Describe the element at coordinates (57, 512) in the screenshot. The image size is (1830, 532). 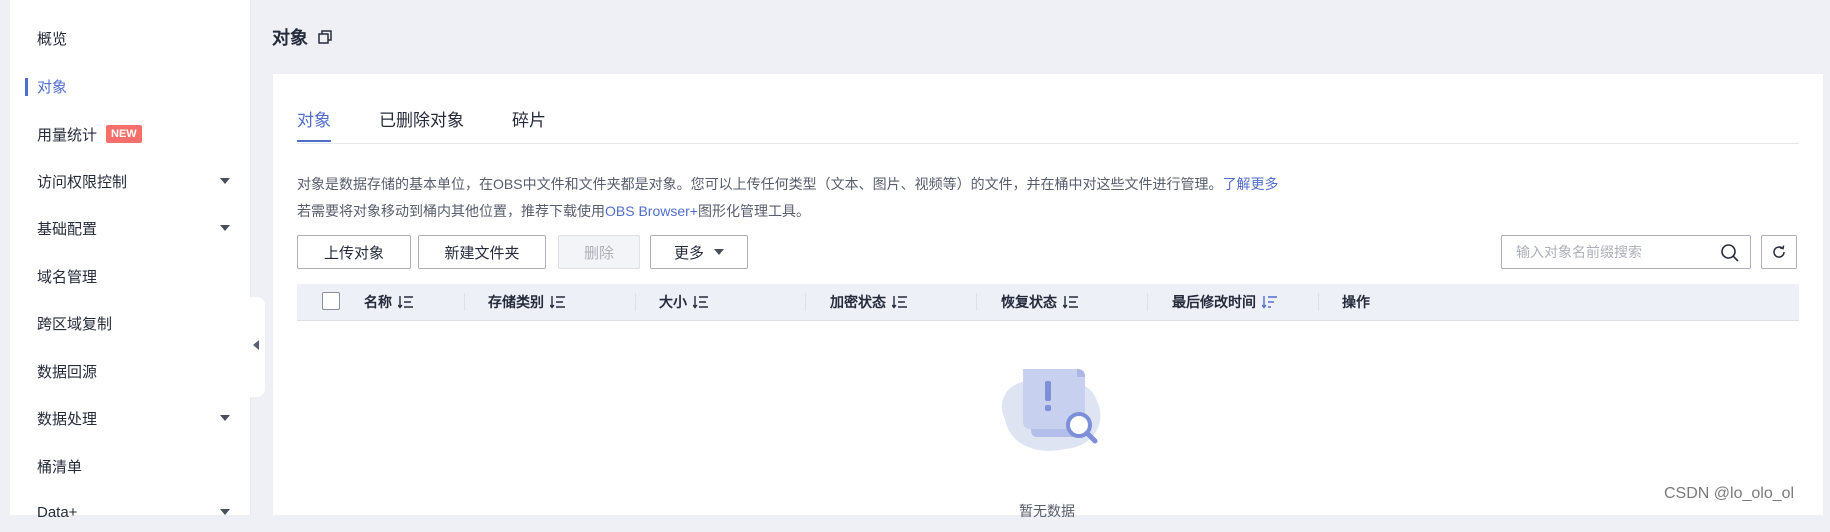
I see `sidebar-item-label: Data+` at that location.